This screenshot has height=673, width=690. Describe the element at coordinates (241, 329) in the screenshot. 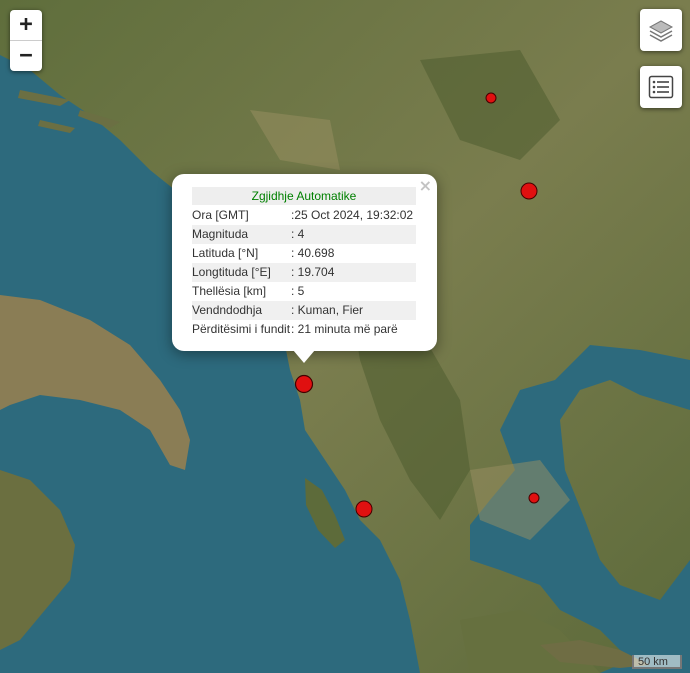

I see `row-label: Përditësimi i fundit` at that location.